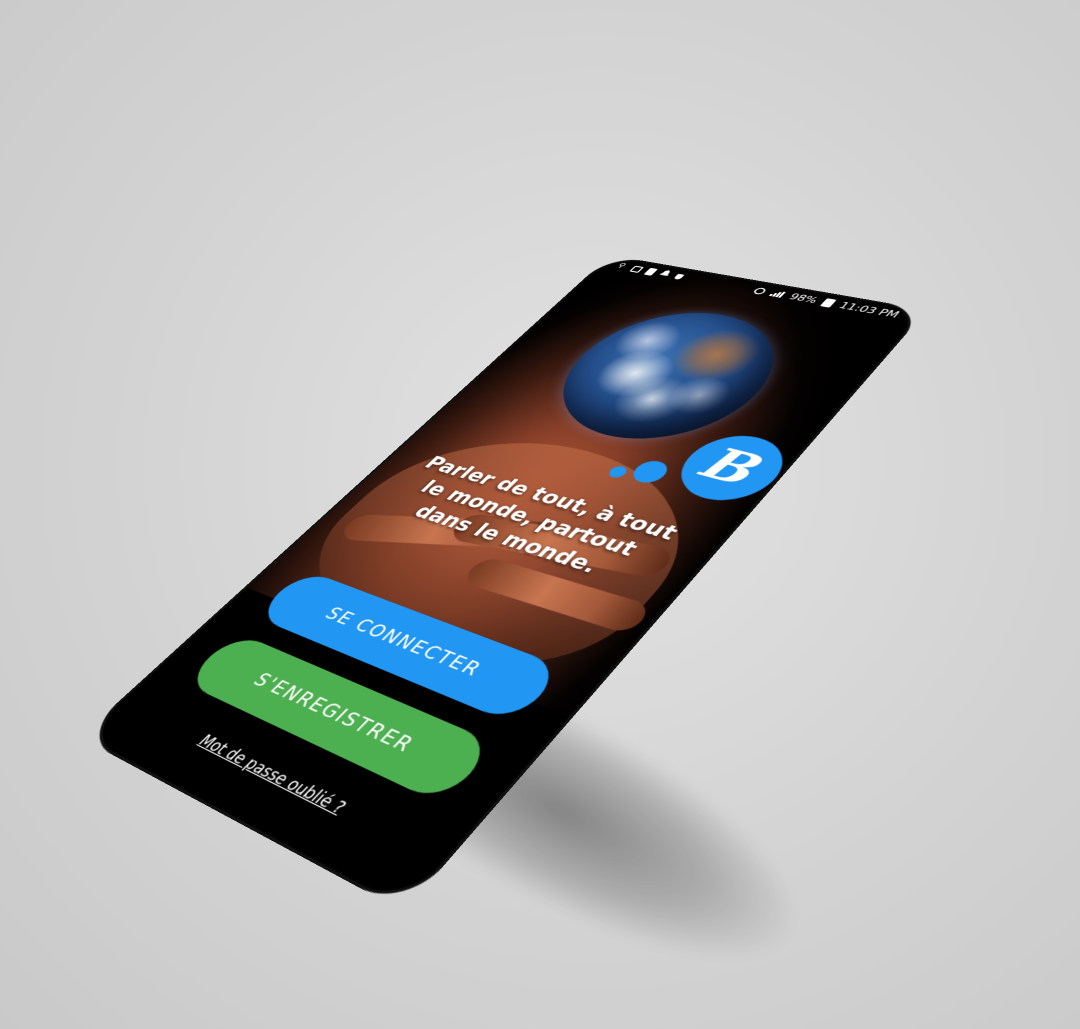 This screenshot has width=1080, height=1029. Describe the element at coordinates (651, 272) in the screenshot. I see `battery-saver-icon` at that location.